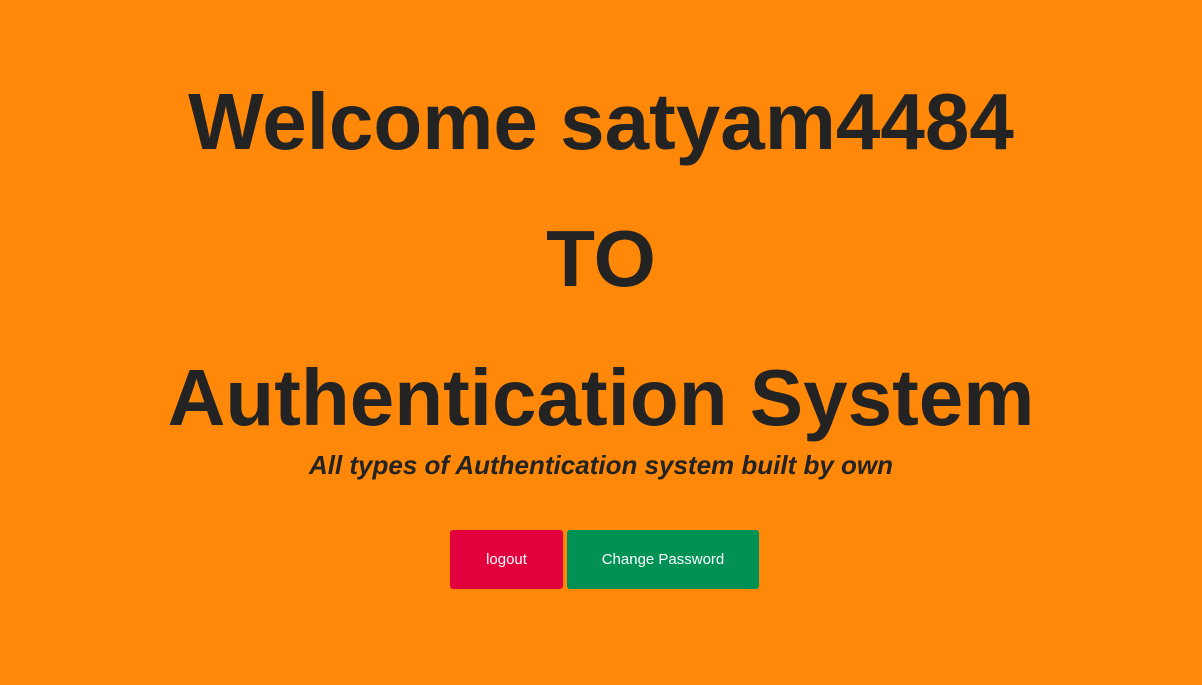  I want to click on logout-button: logout, so click(506, 559).